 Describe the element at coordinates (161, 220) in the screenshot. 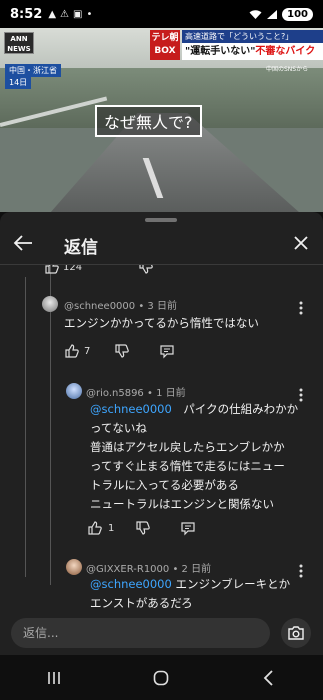

I see `sheet-drag-handle` at that location.